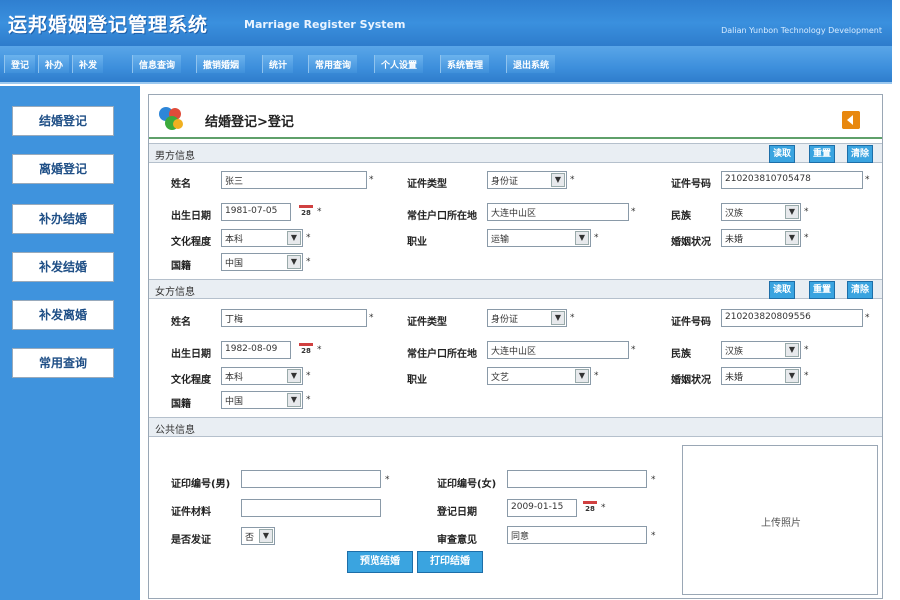  I want to click on female-cert-type-label: 证件类型, so click(427, 322).